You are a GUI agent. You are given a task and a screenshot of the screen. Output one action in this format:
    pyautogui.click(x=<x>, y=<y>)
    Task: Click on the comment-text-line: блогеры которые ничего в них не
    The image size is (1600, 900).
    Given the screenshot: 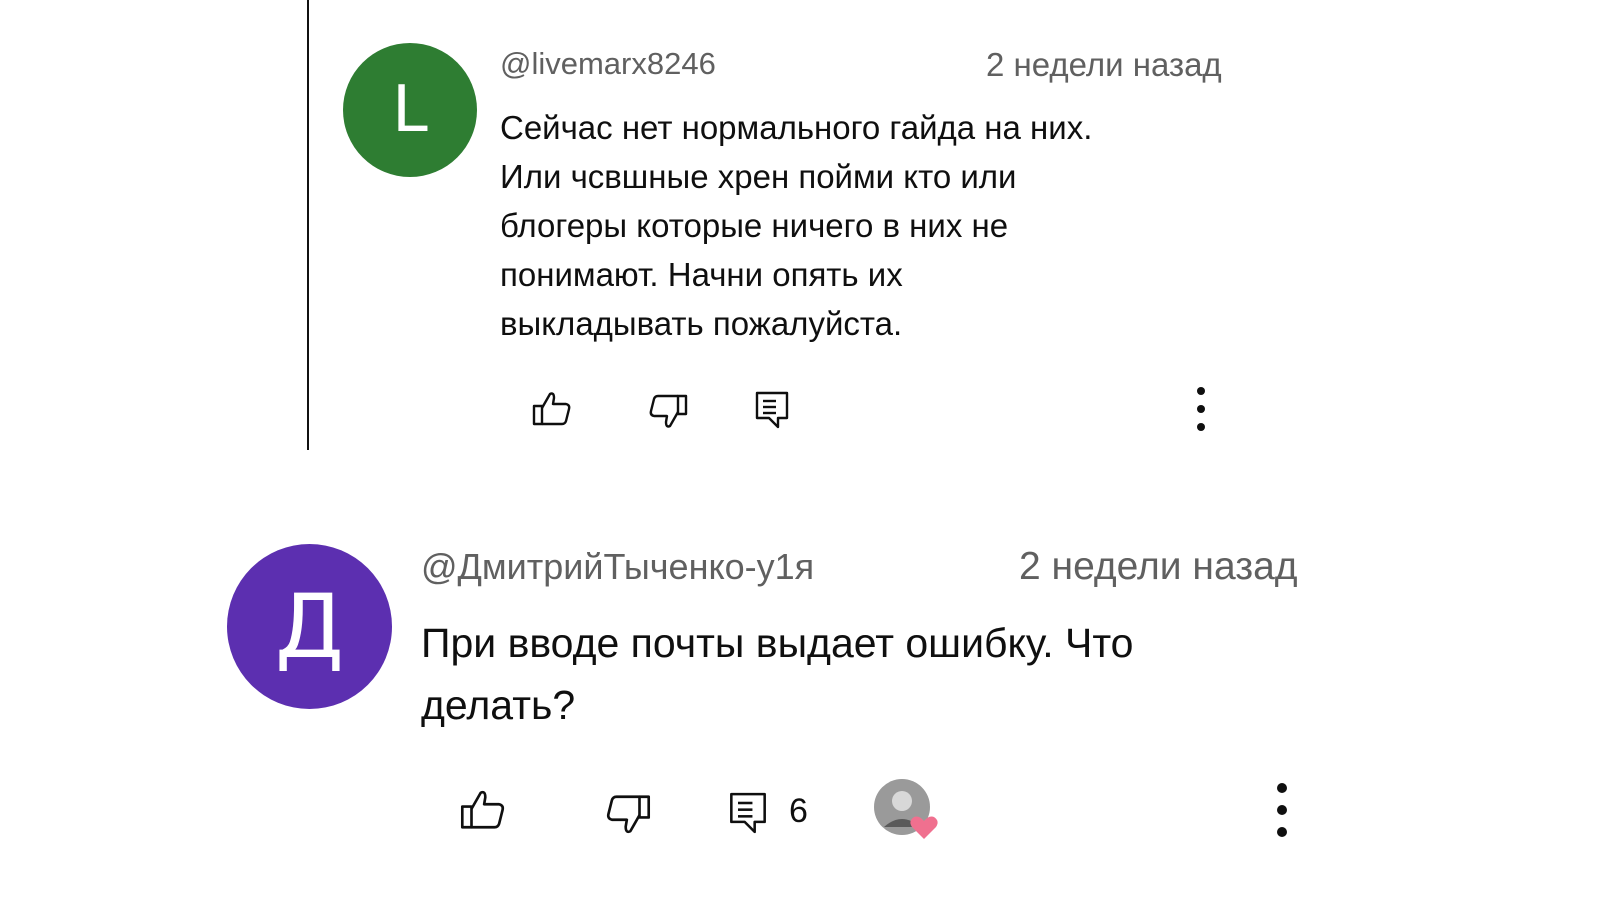 What is the action you would take?
    pyautogui.click(x=754, y=225)
    